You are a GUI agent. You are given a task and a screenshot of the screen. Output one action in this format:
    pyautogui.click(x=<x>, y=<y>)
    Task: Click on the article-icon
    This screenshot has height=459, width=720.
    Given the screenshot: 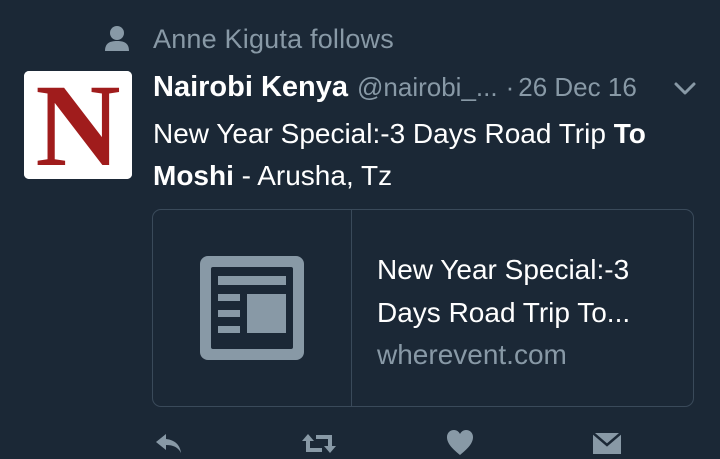 What is the action you would take?
    pyautogui.click(x=252, y=308)
    